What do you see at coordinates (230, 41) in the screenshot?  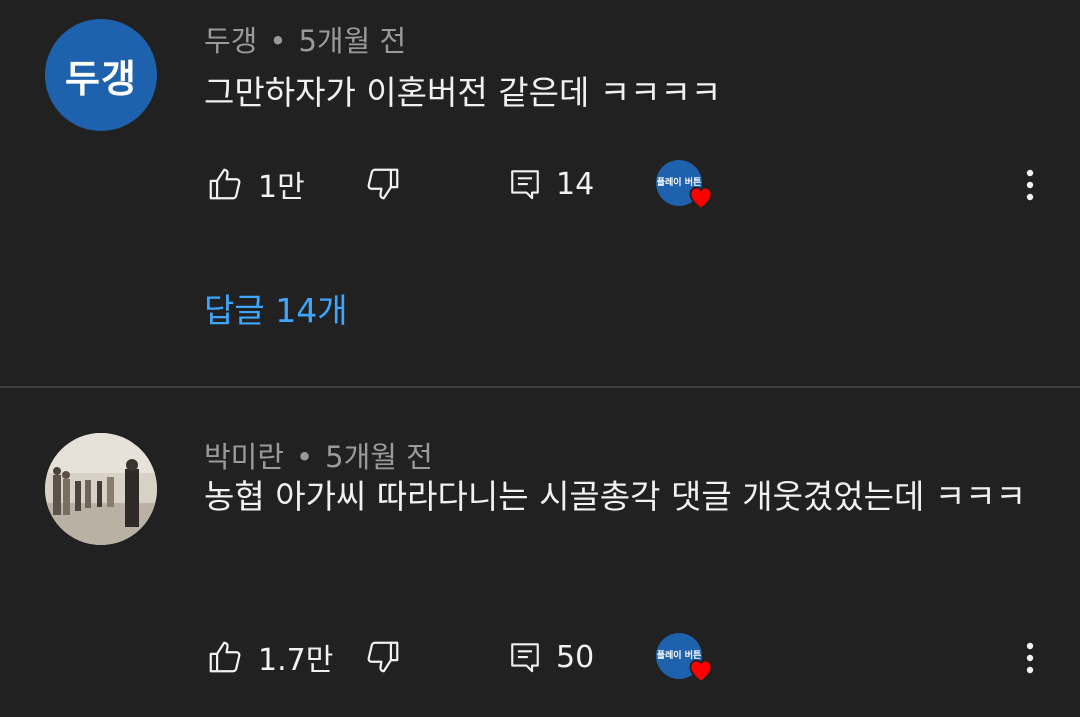 I see `author-name: 두갱` at bounding box center [230, 41].